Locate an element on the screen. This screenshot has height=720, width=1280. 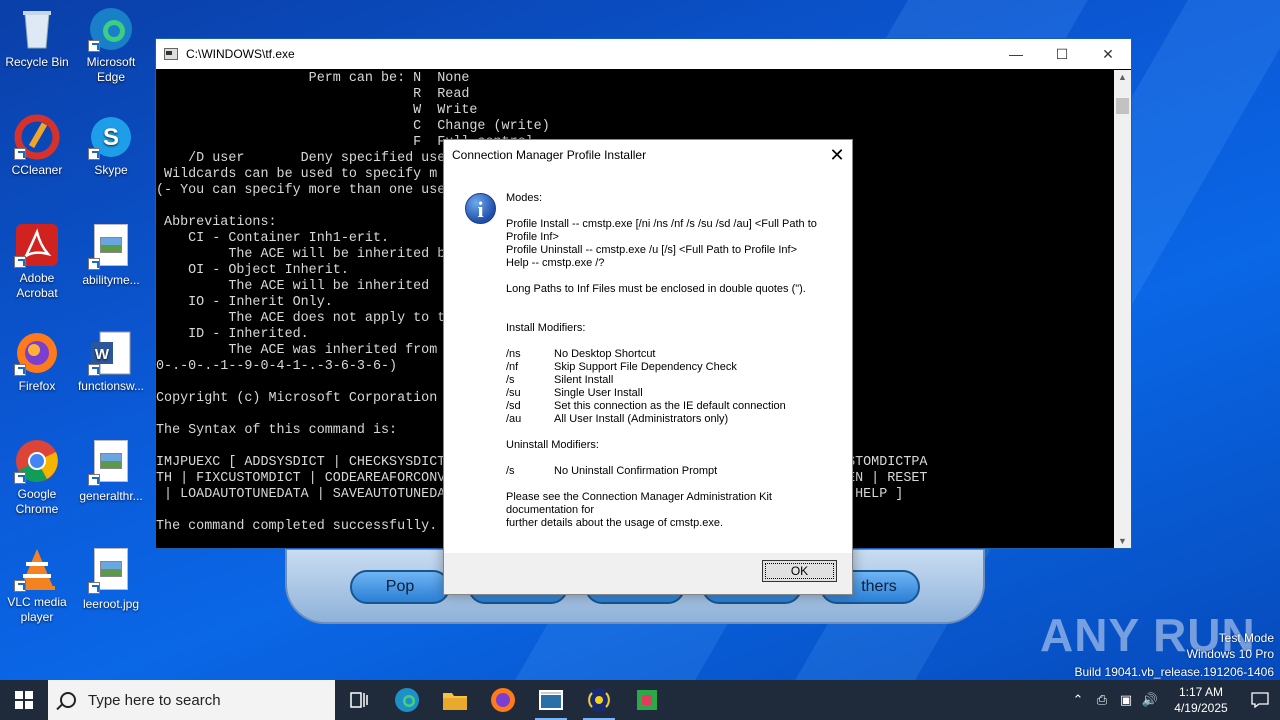
dialog-titlebar: Connection Manager Profile Installer ✕ is located at coordinates (648, 155).